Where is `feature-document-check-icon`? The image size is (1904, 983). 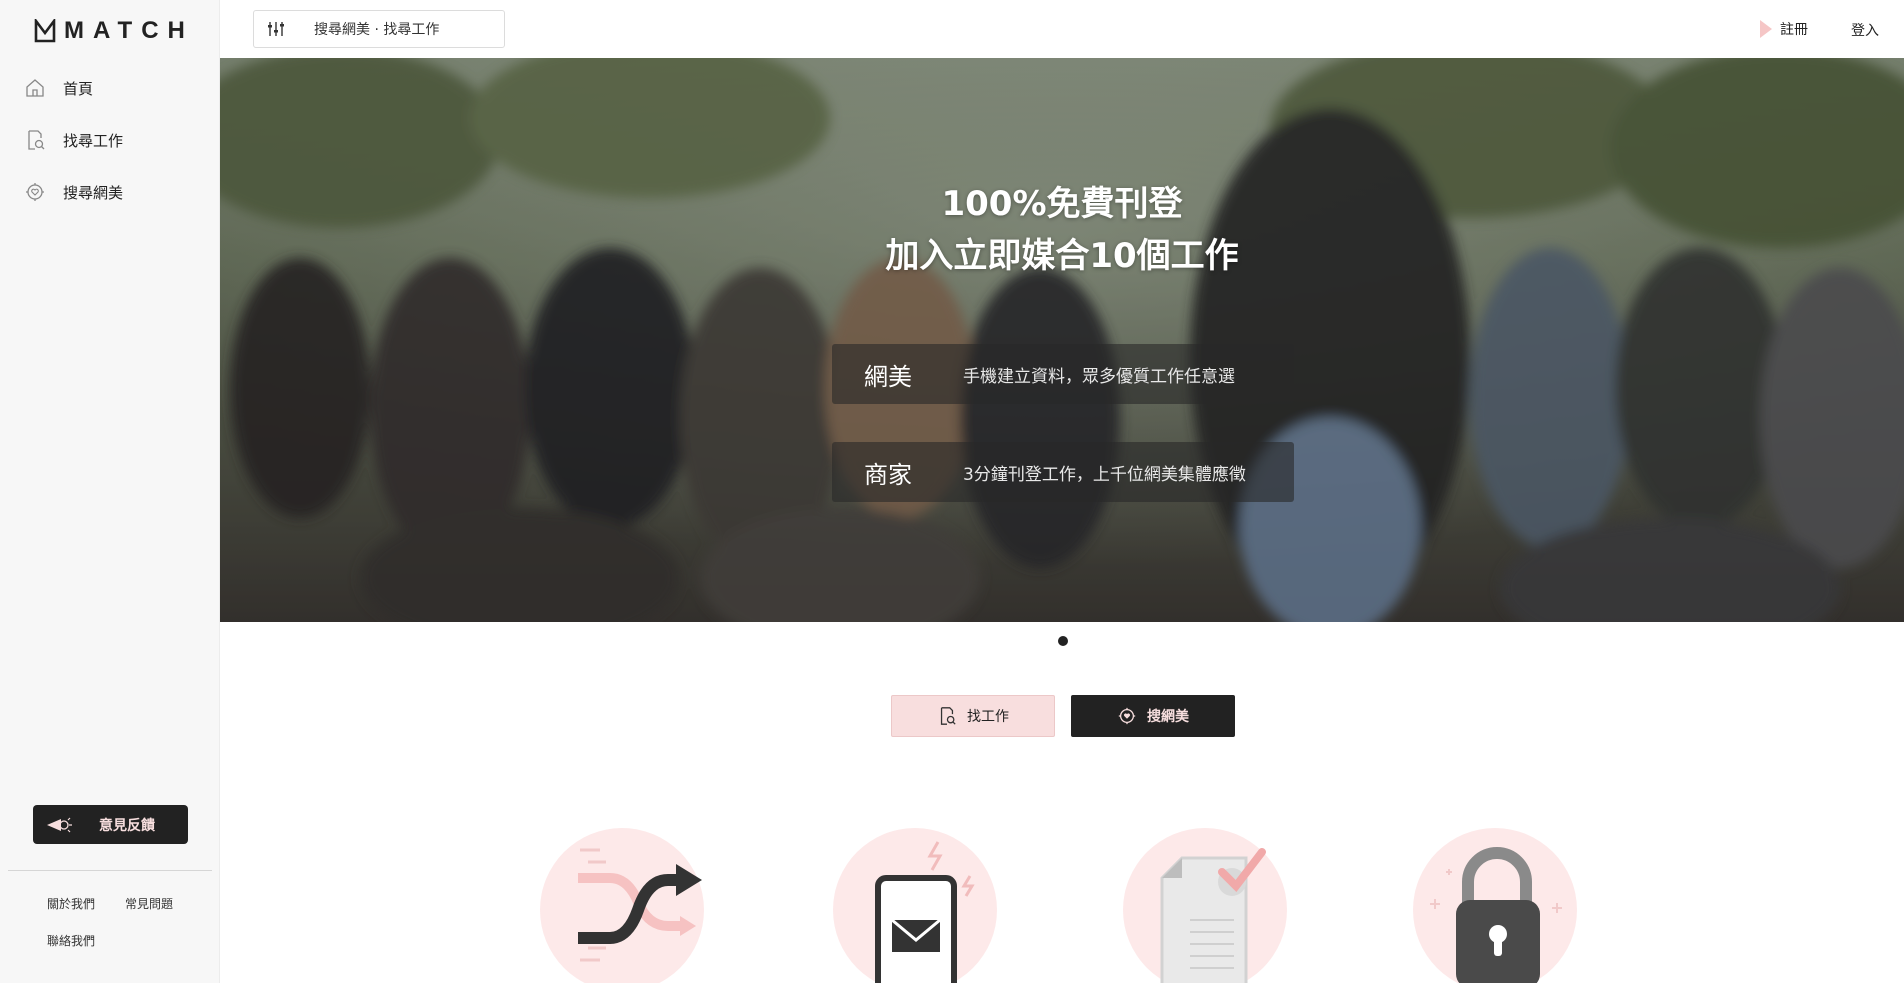 feature-document-check-icon is located at coordinates (1205, 901).